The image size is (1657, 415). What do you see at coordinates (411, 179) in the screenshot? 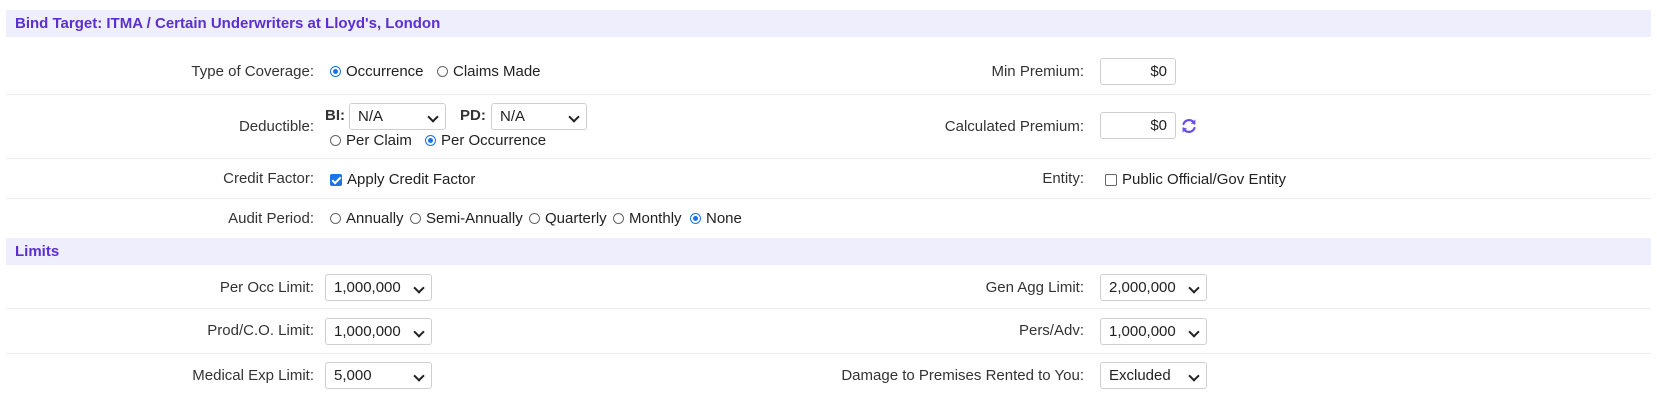
I see `apply-credit-factor-label: Apply Credit Factor` at bounding box center [411, 179].